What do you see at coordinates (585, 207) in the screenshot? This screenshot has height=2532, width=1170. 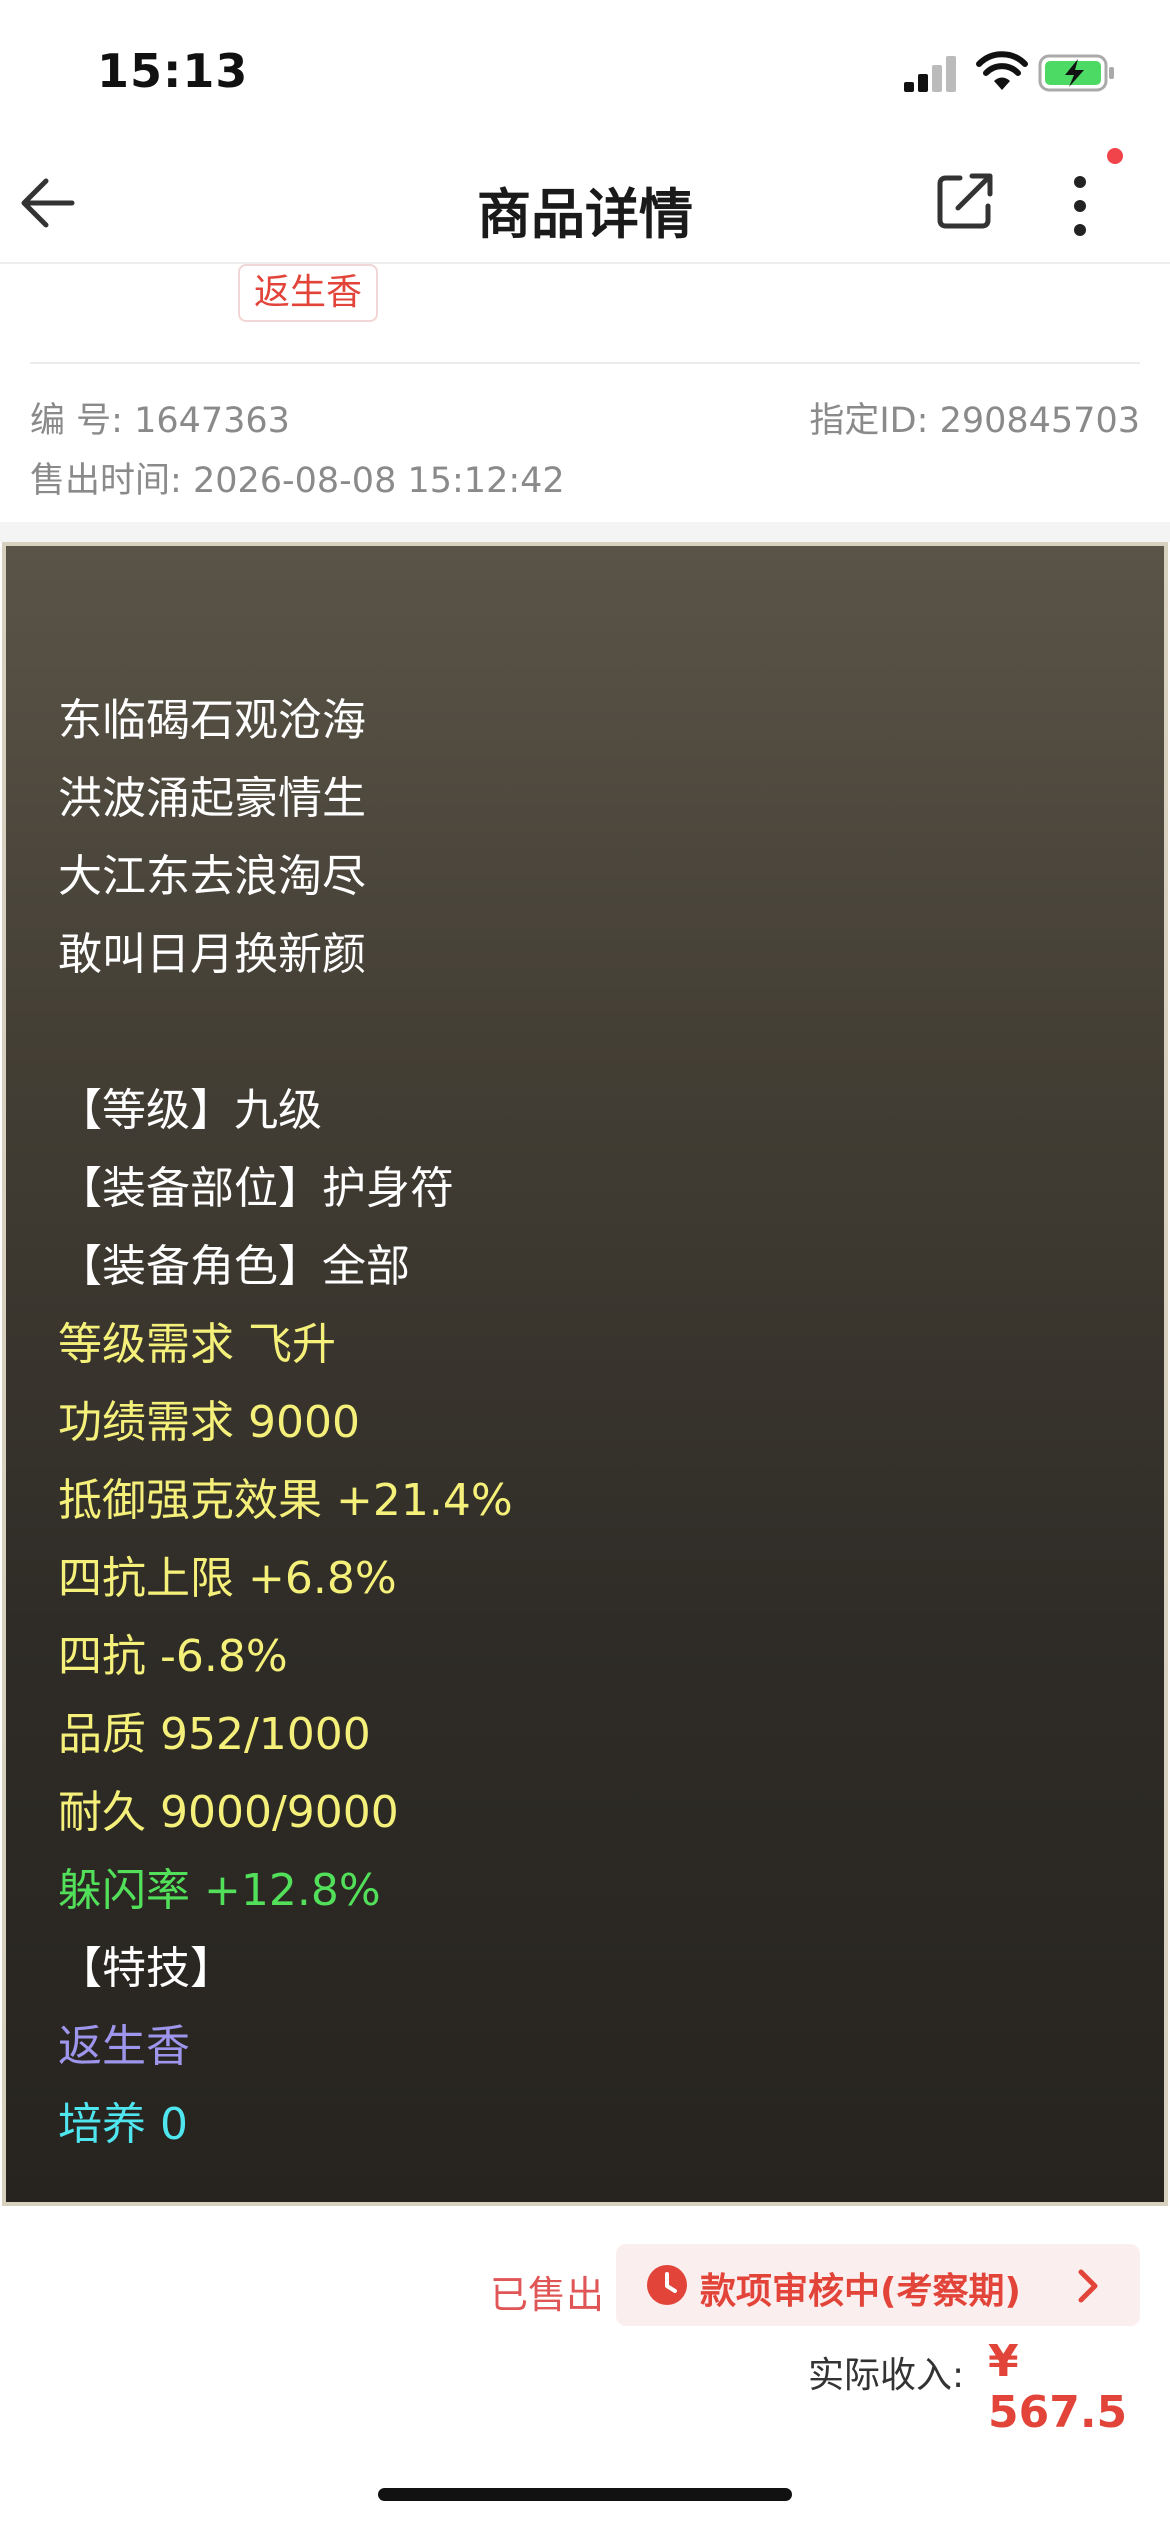 I see `nav-bar: 商品详情` at bounding box center [585, 207].